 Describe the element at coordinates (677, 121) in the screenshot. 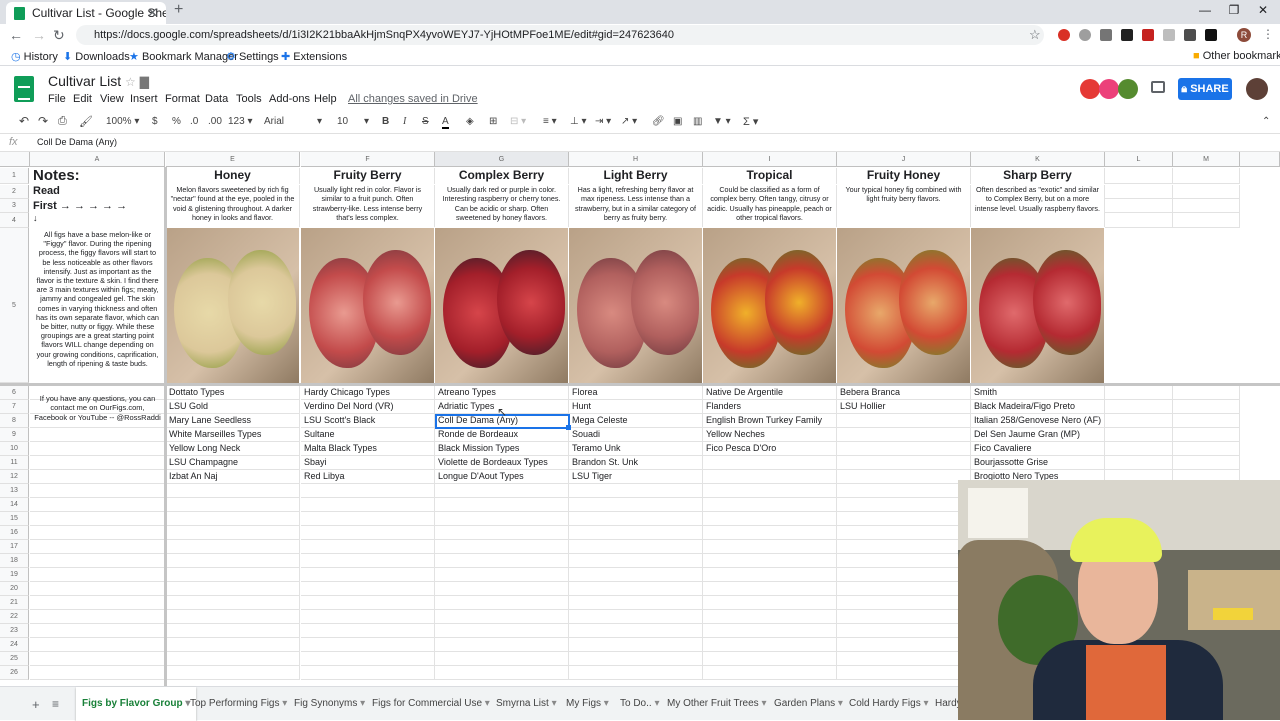

I see `insert-comment-icon: ▣` at that location.